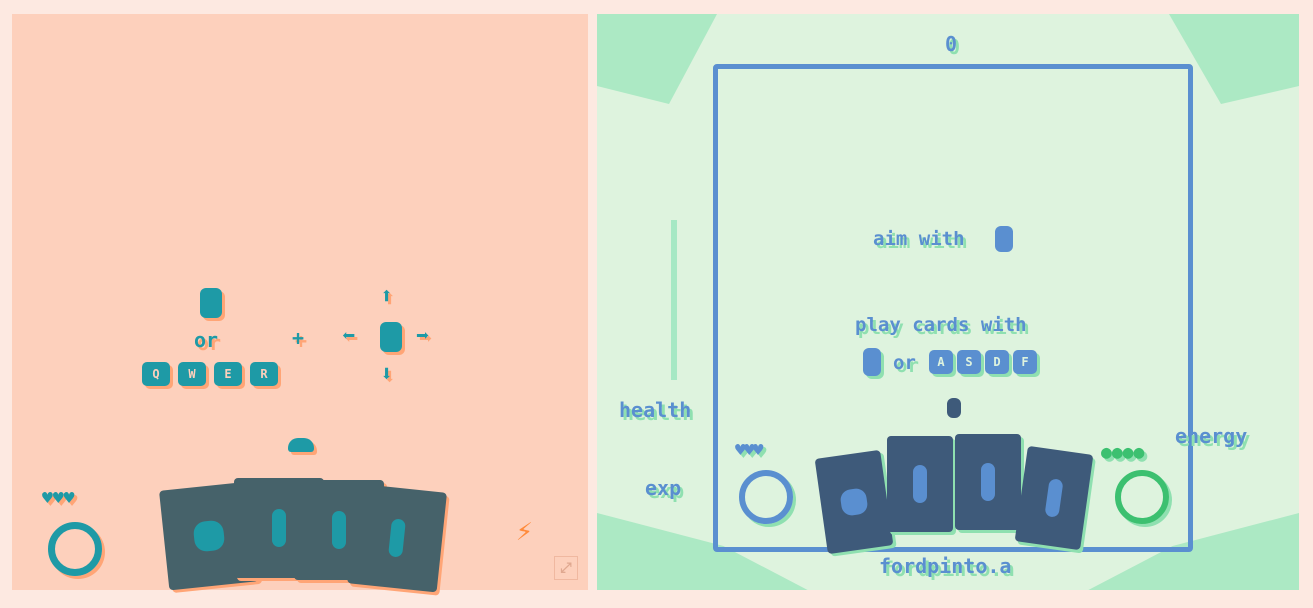  Describe the element at coordinates (387, 374) in the screenshot. I see `arrow-down-icon: ⬇` at that location.